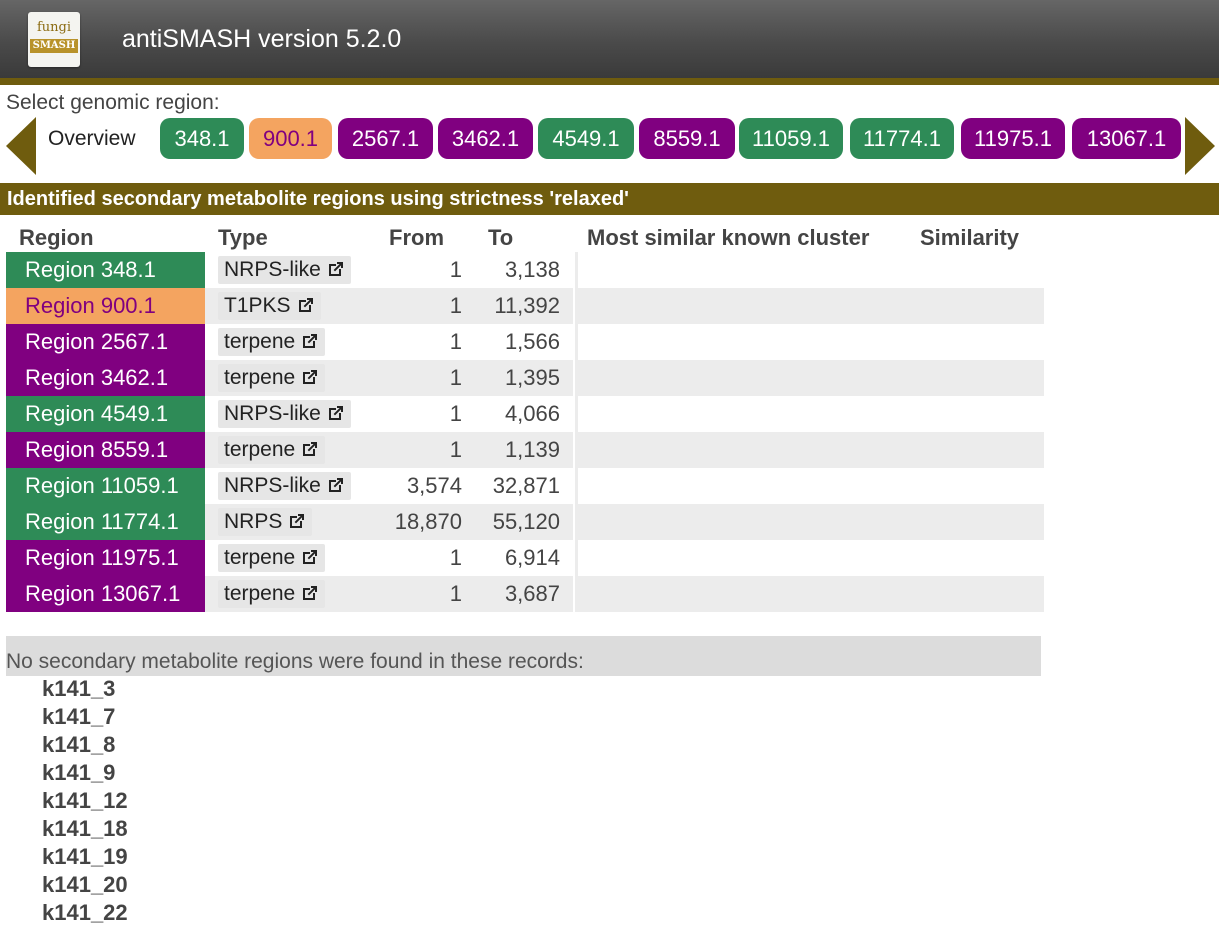  What do you see at coordinates (1013, 138) in the screenshot?
I see `region-pill: 11975.1` at bounding box center [1013, 138].